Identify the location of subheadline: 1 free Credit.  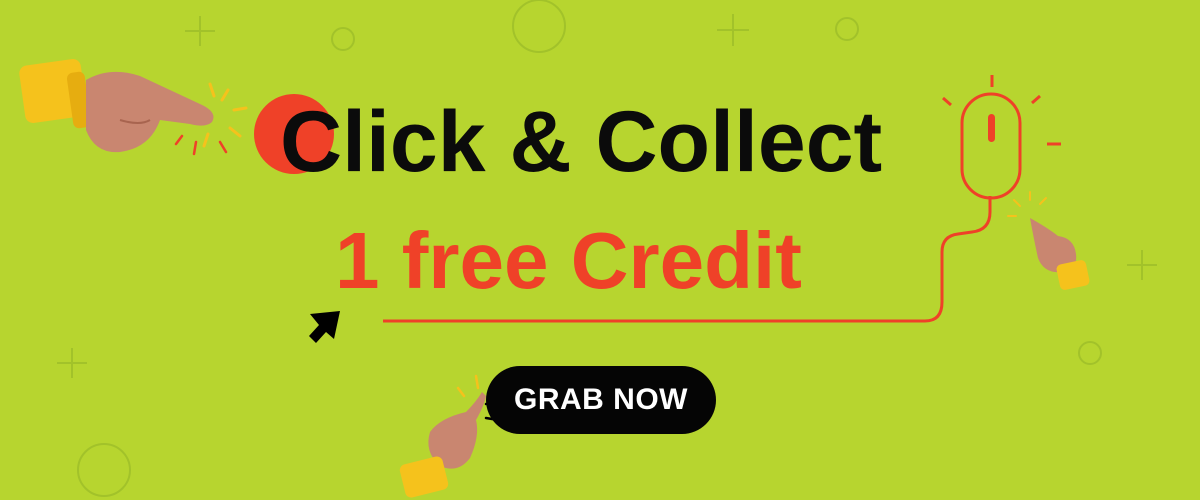
(568, 260).